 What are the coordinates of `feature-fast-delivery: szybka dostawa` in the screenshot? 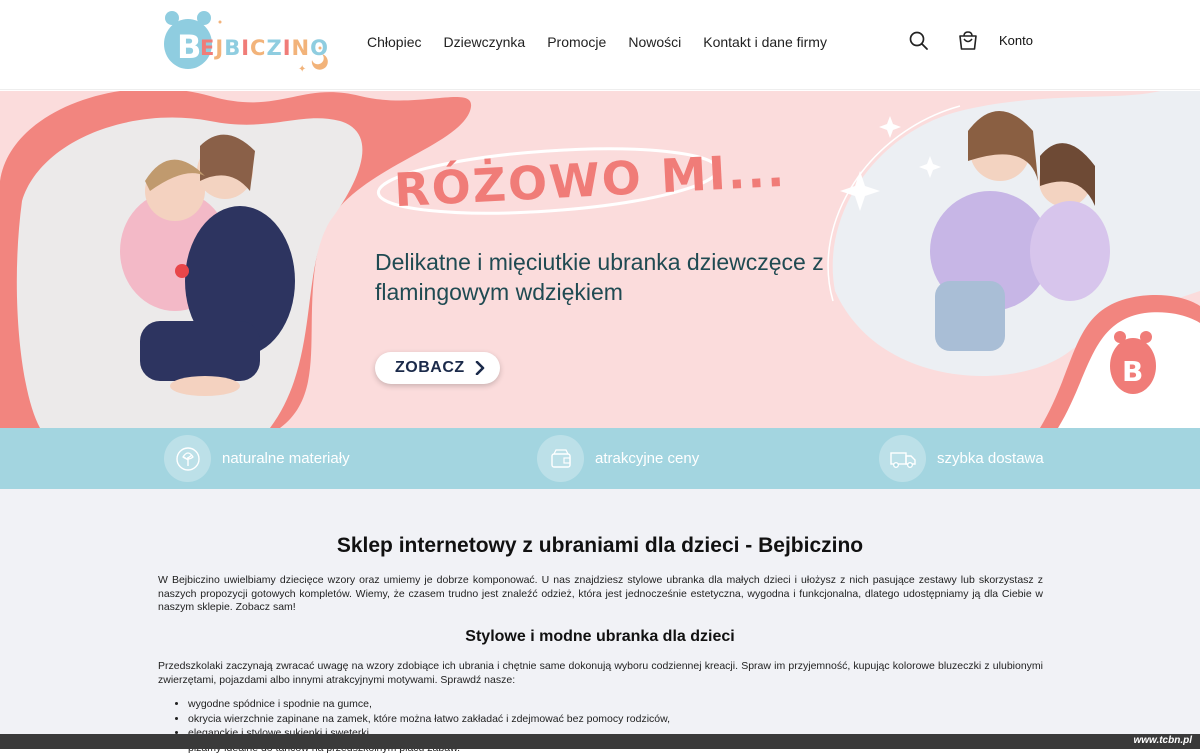 It's located at (961, 458).